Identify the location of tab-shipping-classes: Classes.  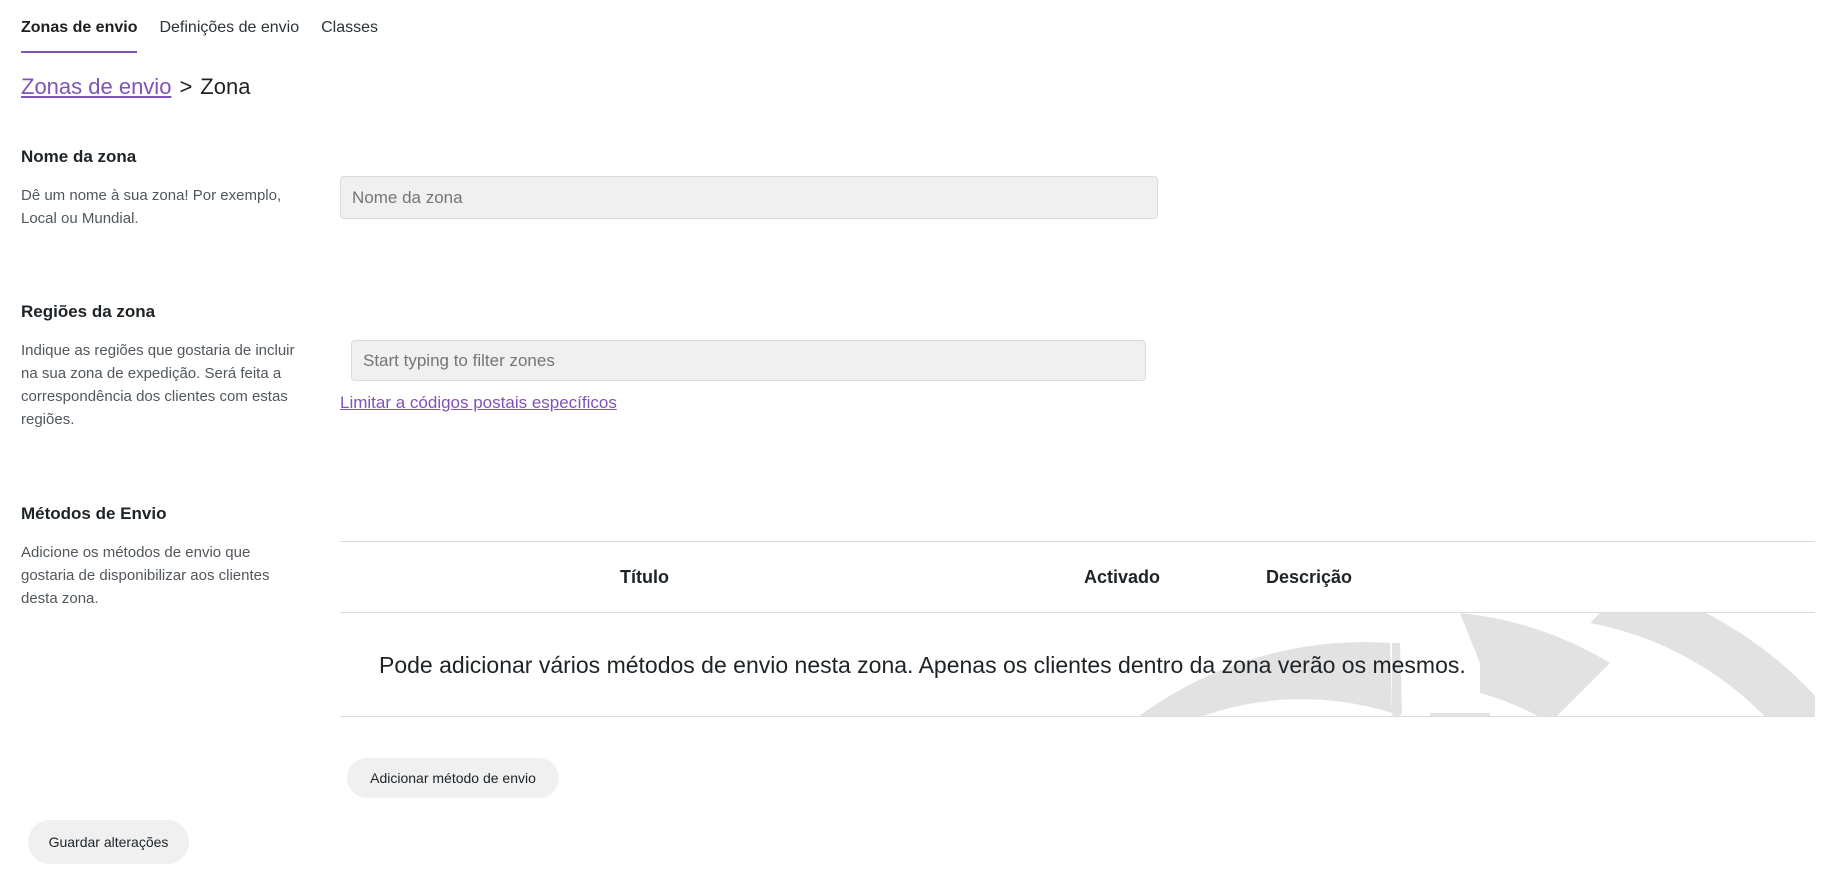
(349, 27).